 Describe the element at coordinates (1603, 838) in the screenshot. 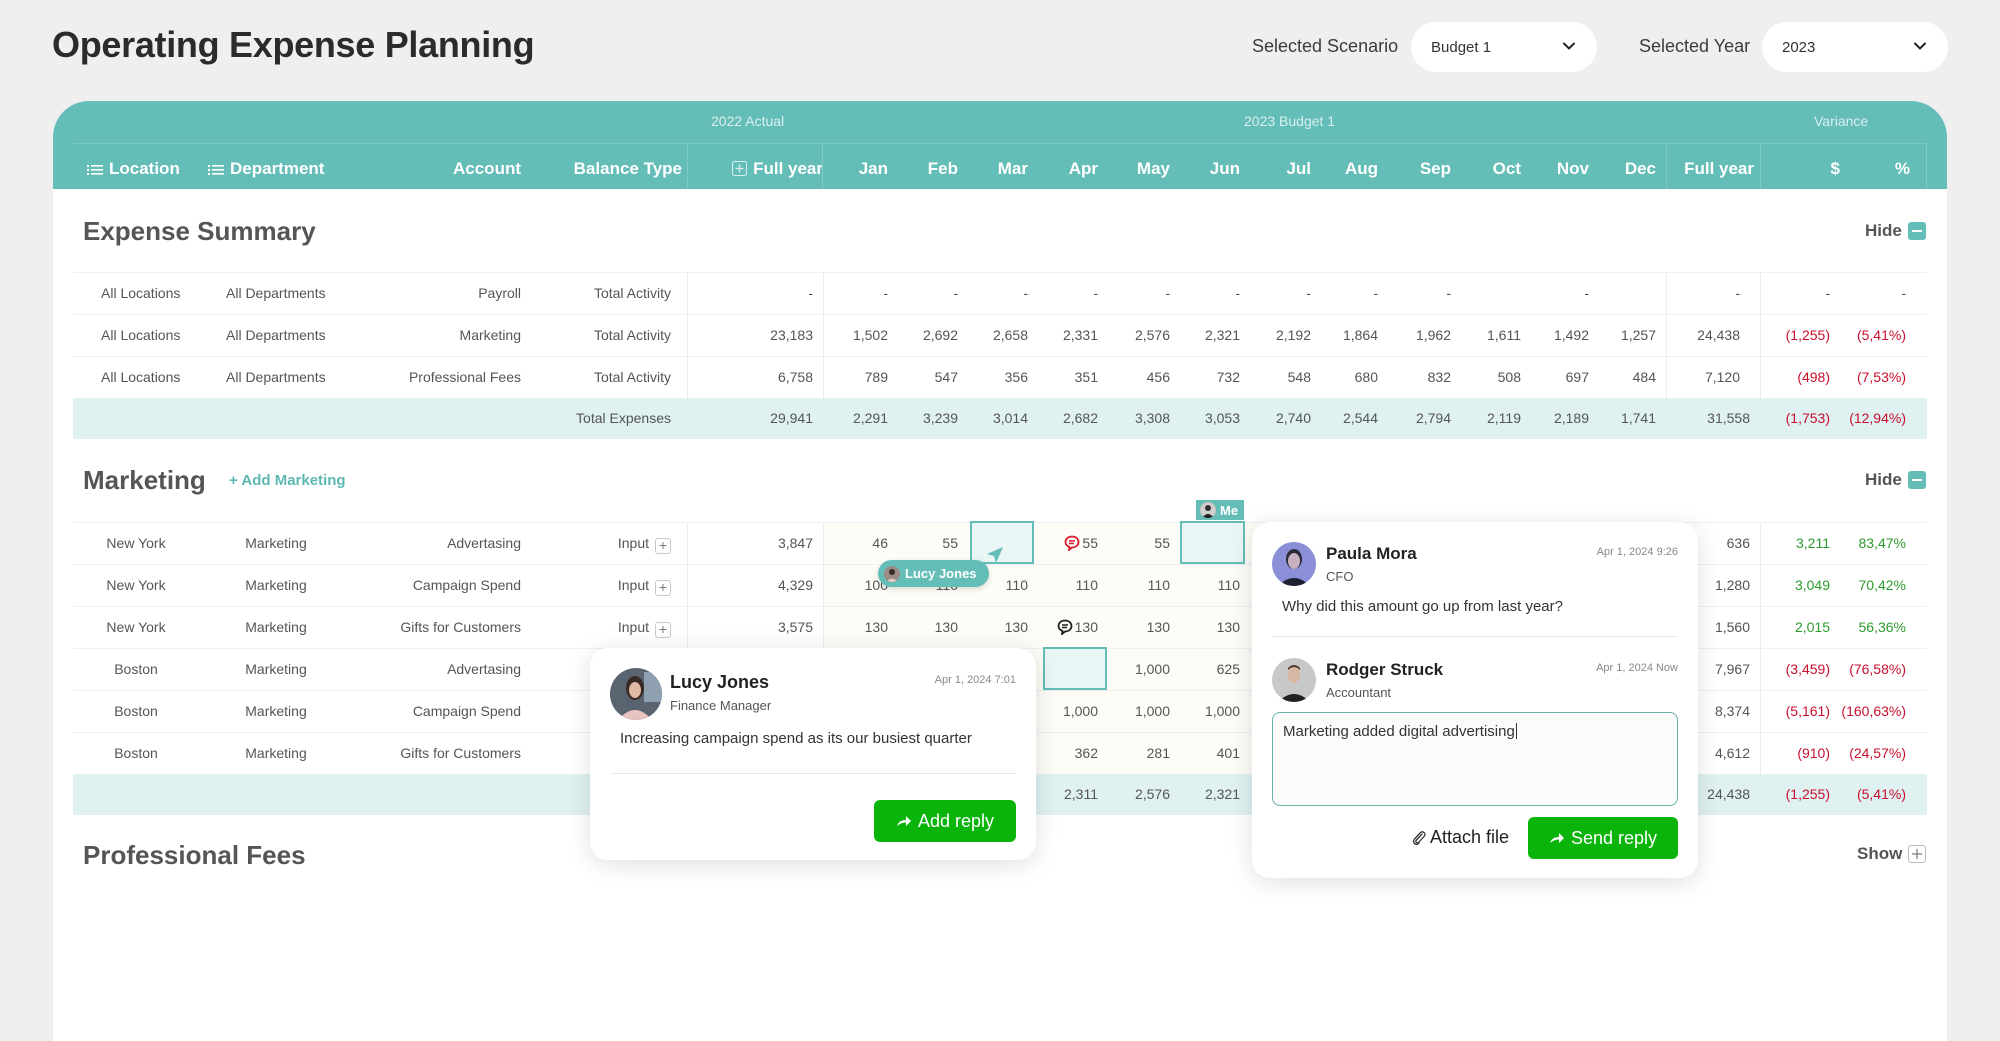

I see `send-reply-button: Send reply` at that location.